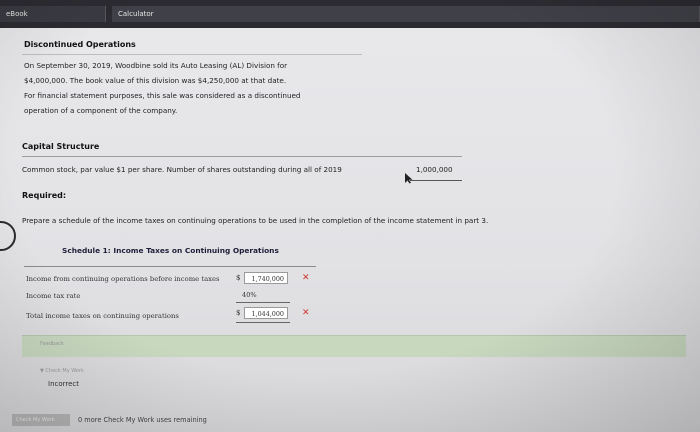 Image resolution: width=700 pixels, height=432 pixels. Describe the element at coordinates (249, 295) in the screenshot. I see `income-tax-rate-value: 40%` at that location.